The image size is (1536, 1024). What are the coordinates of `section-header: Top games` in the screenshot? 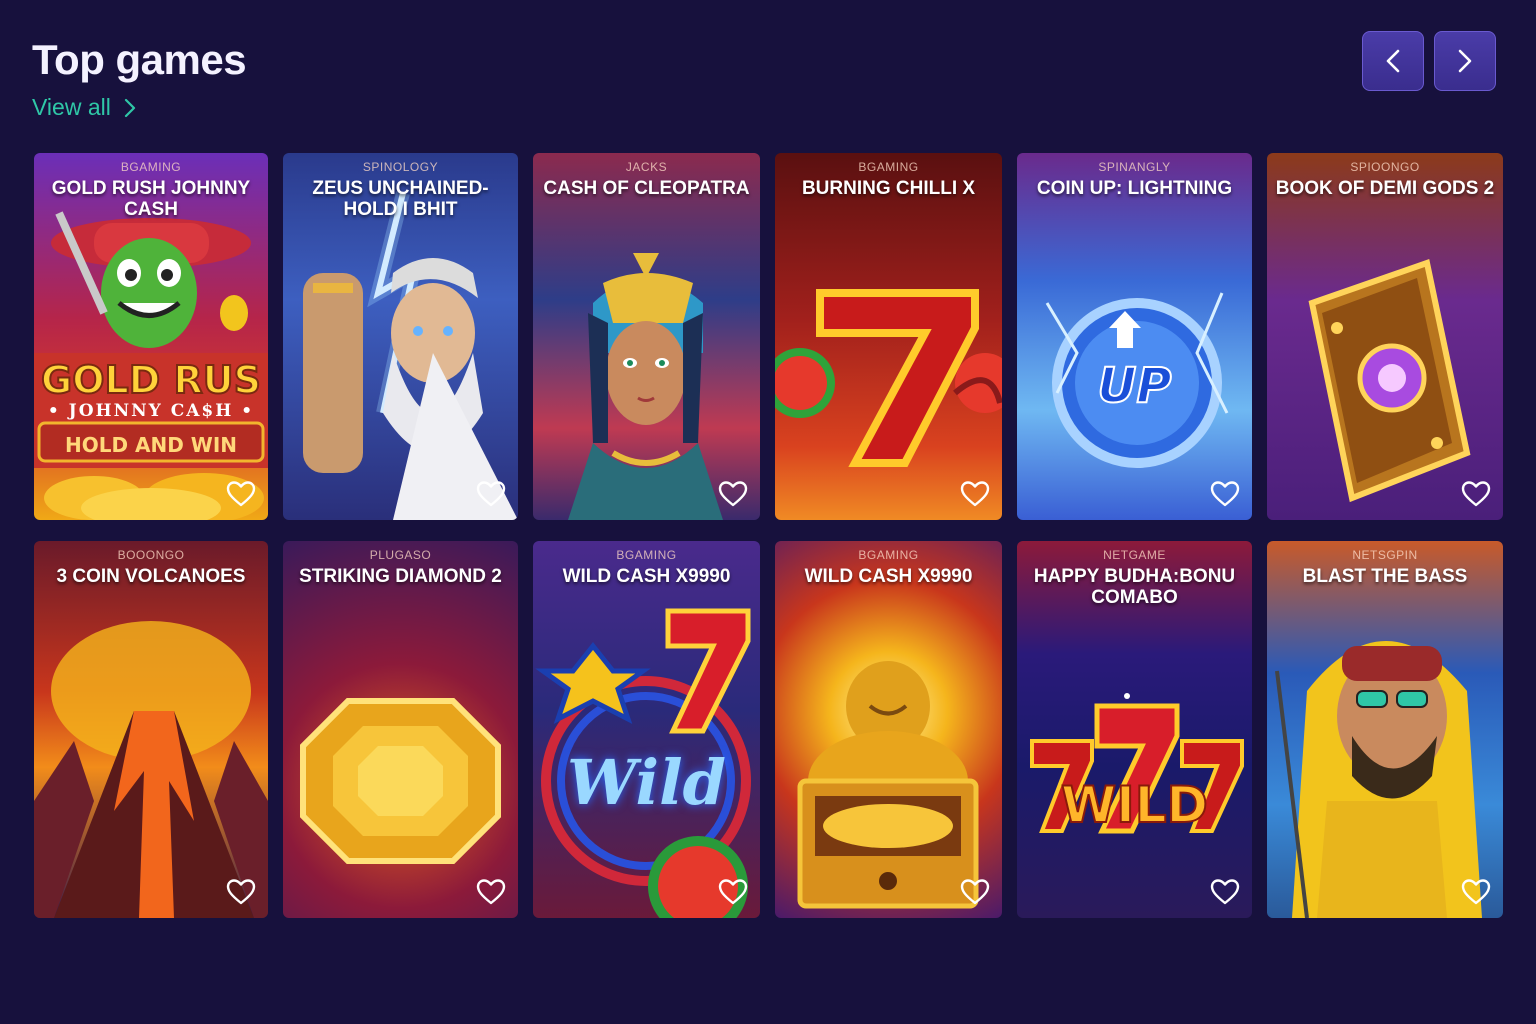 It's located at (139, 60).